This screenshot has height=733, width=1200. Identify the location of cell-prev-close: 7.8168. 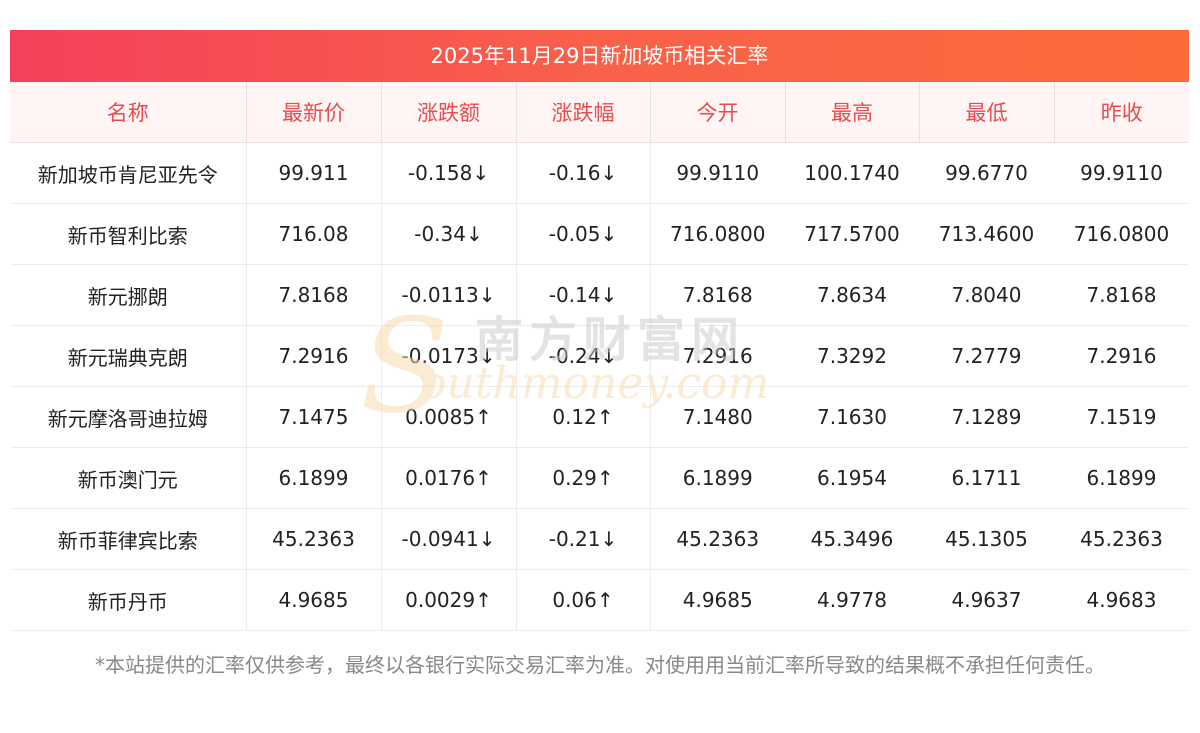
(1121, 295).